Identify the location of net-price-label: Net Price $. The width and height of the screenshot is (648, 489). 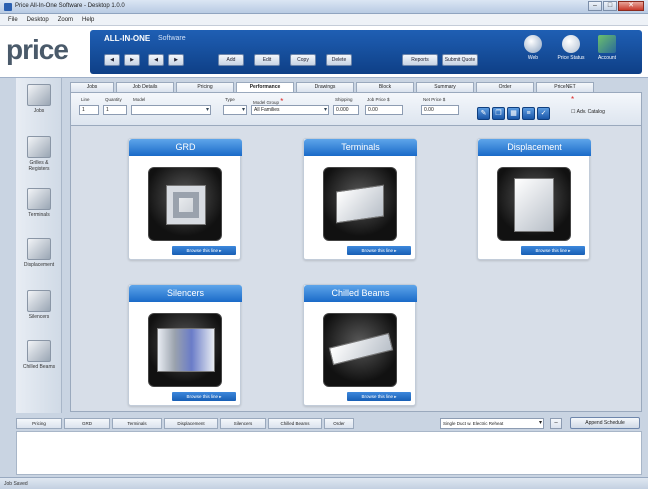
(434, 99).